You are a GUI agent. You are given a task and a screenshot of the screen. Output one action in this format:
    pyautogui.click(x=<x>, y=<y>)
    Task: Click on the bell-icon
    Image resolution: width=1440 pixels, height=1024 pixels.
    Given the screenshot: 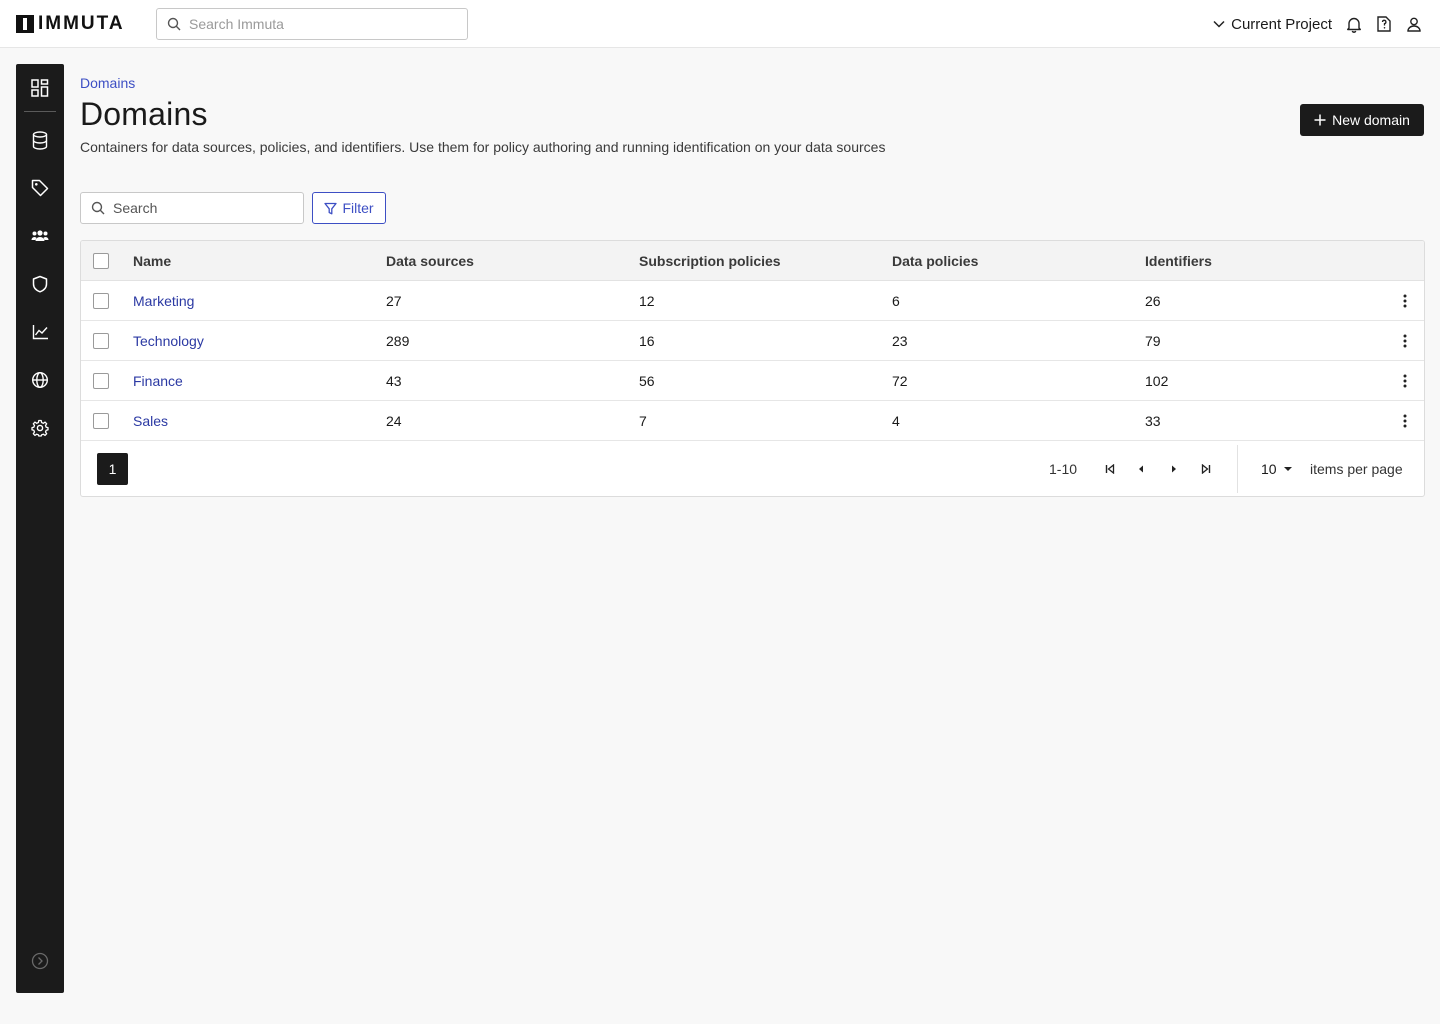 What is the action you would take?
    pyautogui.click(x=1354, y=24)
    